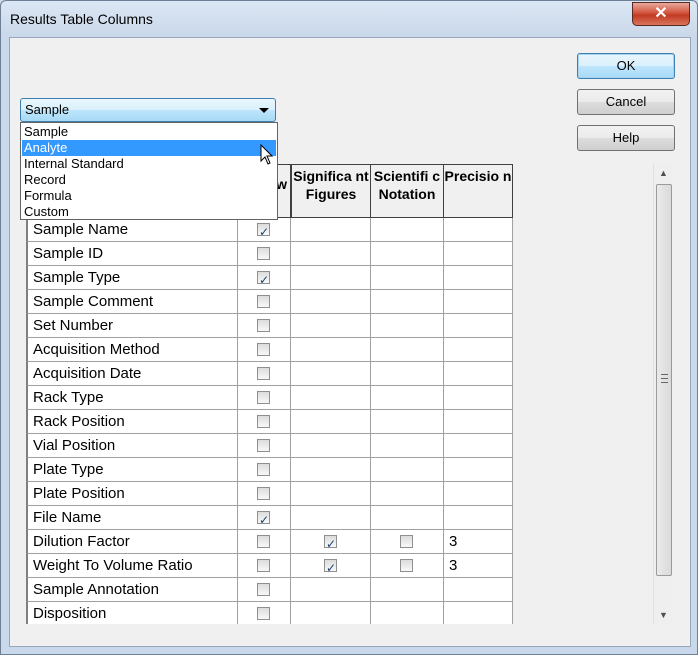 The width and height of the screenshot is (698, 655). What do you see at coordinates (407, 191) in the screenshot?
I see `header-scientific-notation: Scientifi c Notation` at bounding box center [407, 191].